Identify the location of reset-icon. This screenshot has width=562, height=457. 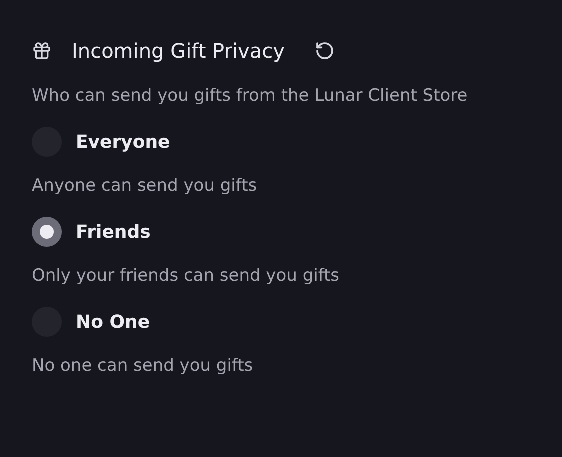
(324, 51).